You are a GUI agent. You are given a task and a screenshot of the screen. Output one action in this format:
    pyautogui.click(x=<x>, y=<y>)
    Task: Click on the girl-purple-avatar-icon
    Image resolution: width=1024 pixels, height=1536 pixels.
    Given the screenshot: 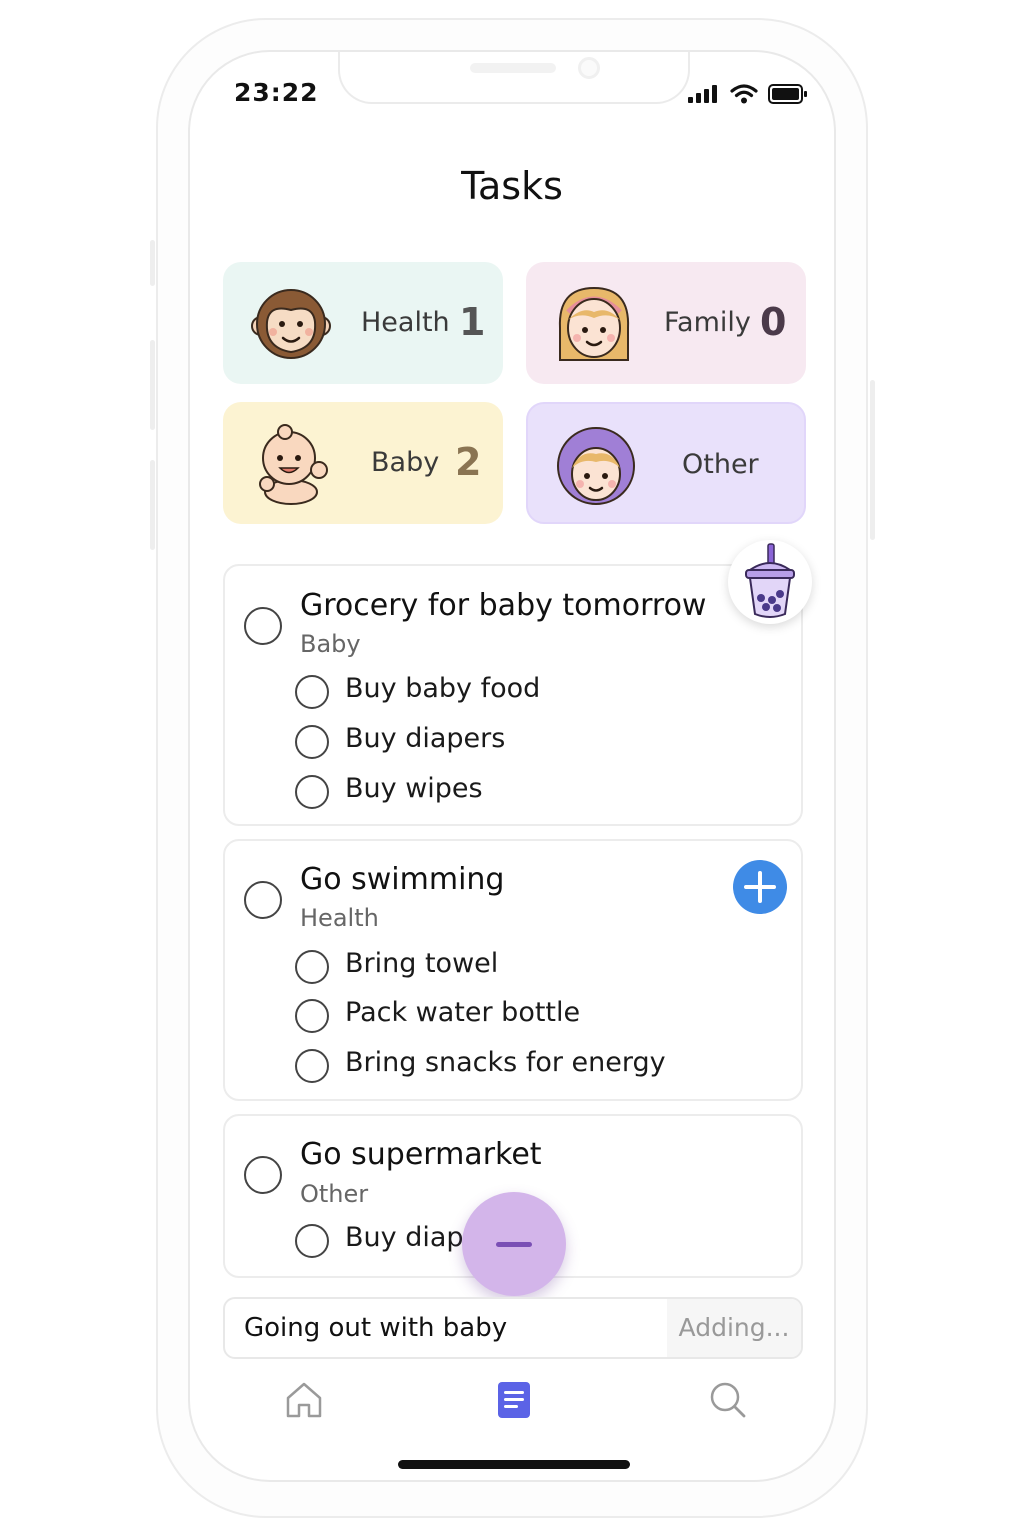 What is the action you would take?
    pyautogui.click(x=596, y=466)
    